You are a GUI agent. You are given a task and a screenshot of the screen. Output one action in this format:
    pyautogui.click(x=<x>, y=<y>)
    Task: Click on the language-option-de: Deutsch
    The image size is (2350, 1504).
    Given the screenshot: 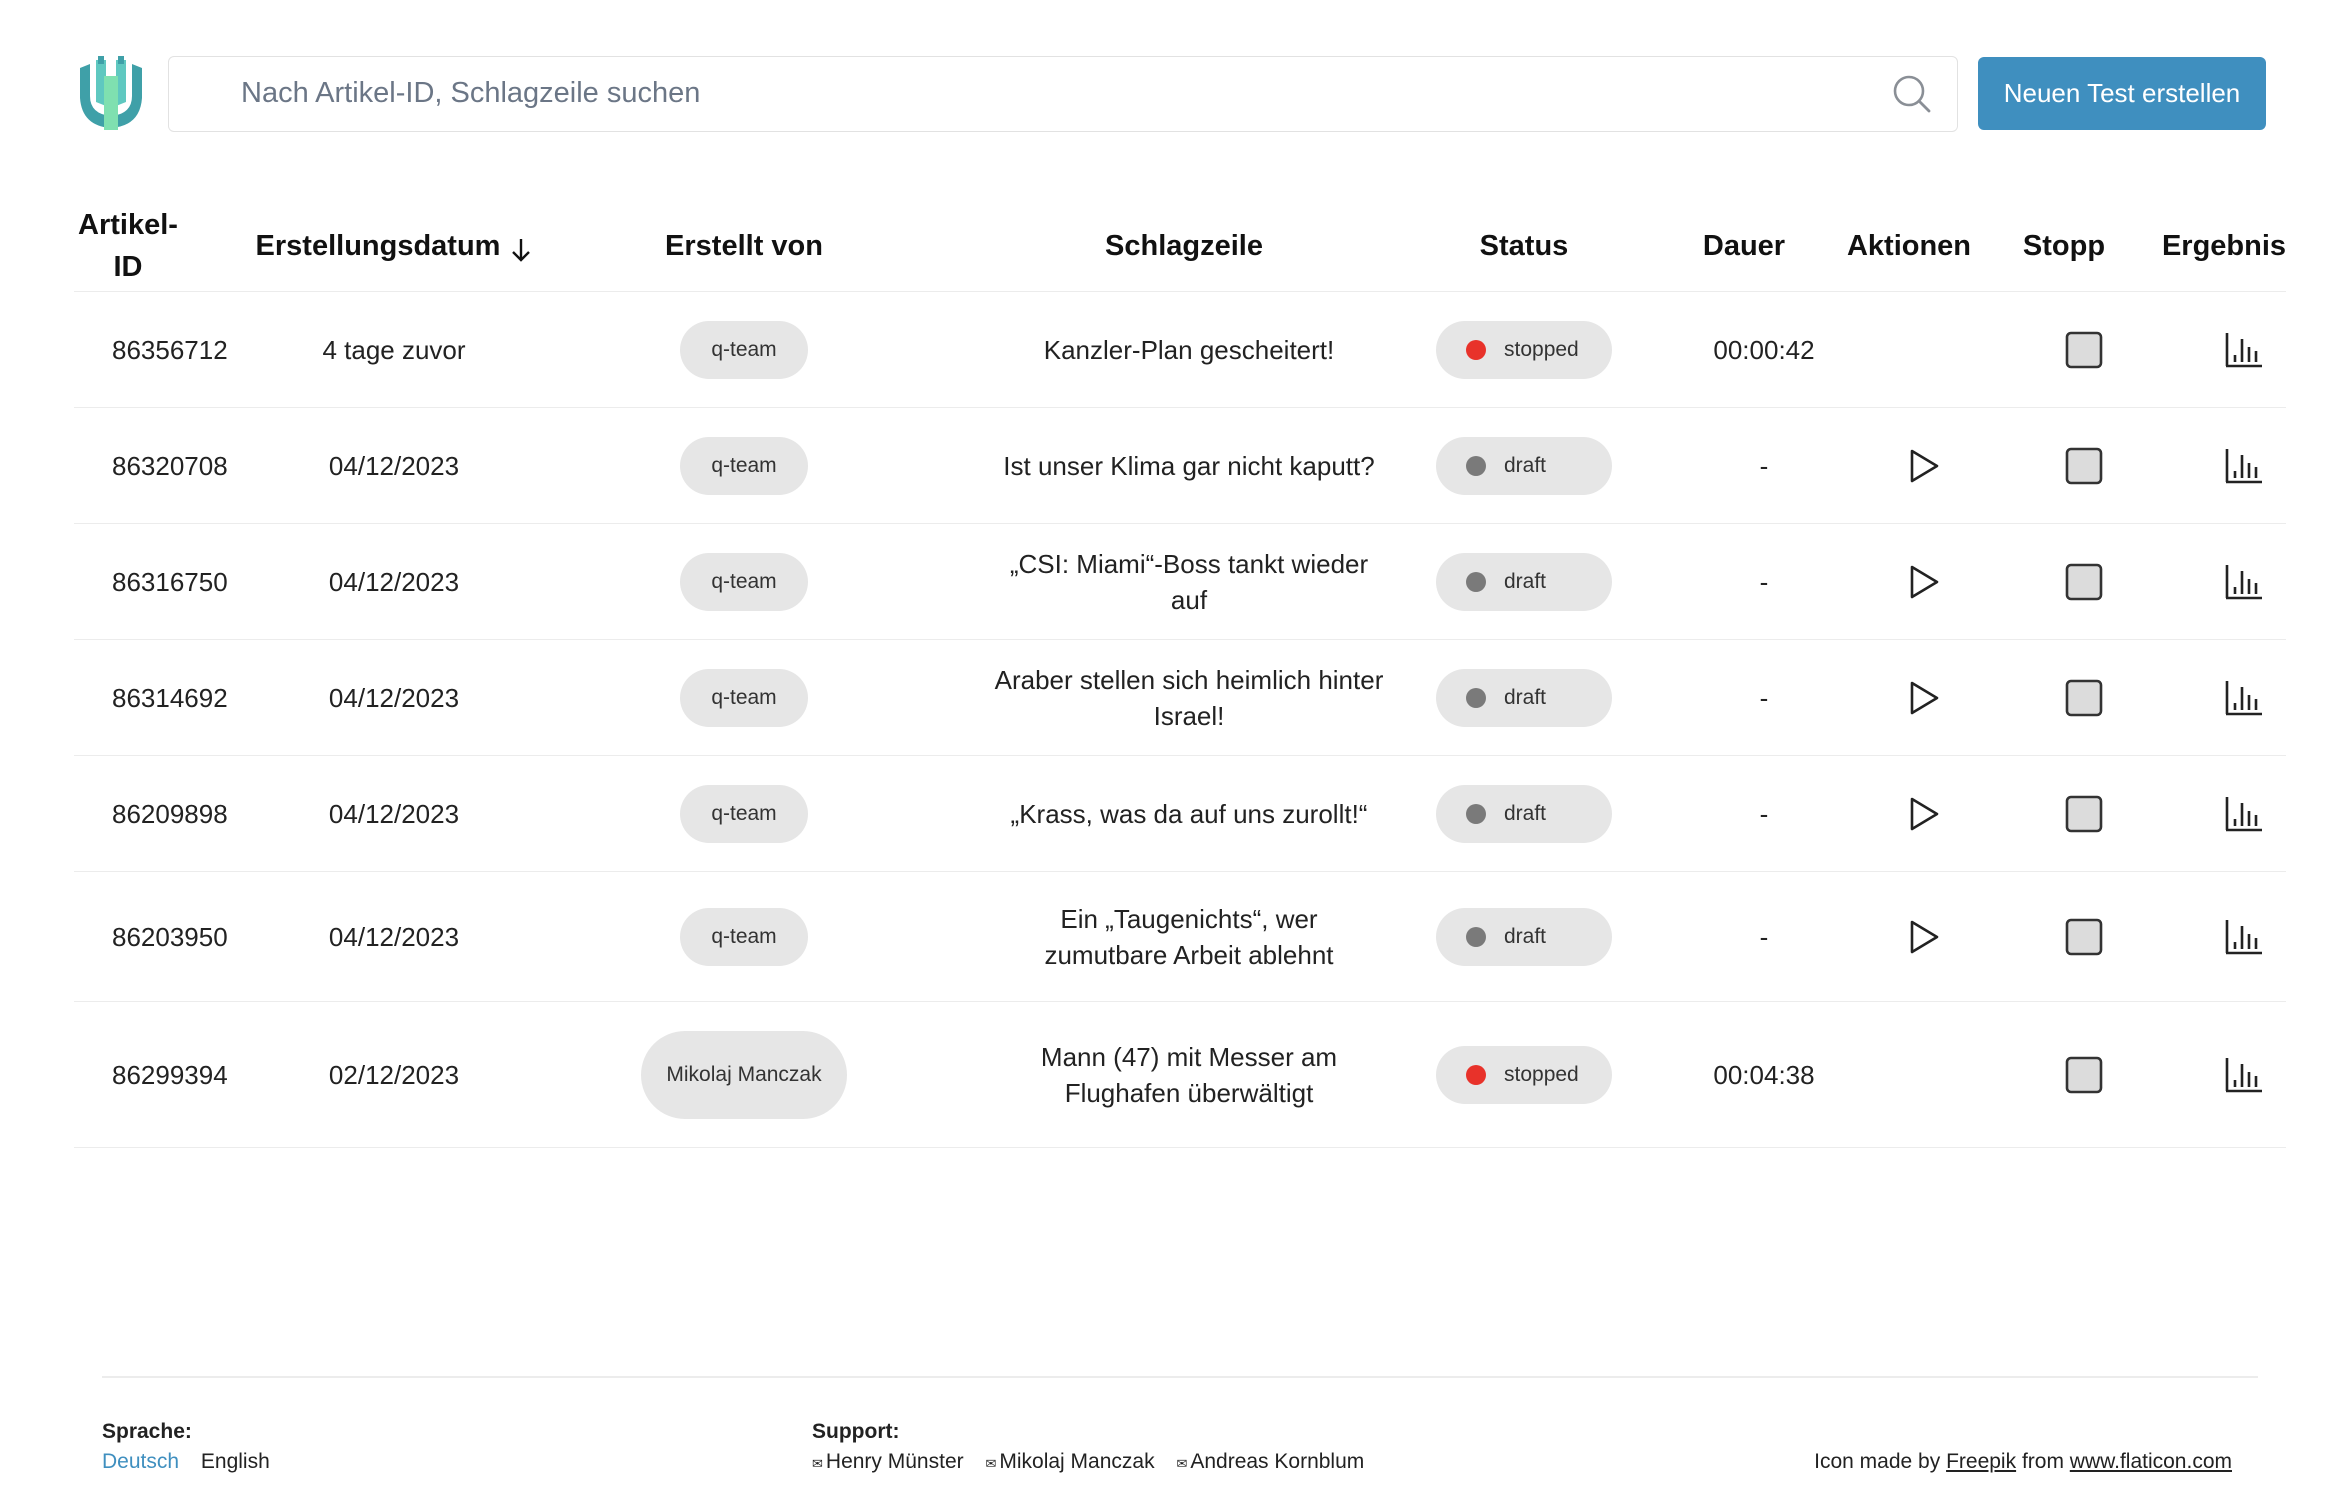 What is the action you would take?
    pyautogui.click(x=140, y=1461)
    